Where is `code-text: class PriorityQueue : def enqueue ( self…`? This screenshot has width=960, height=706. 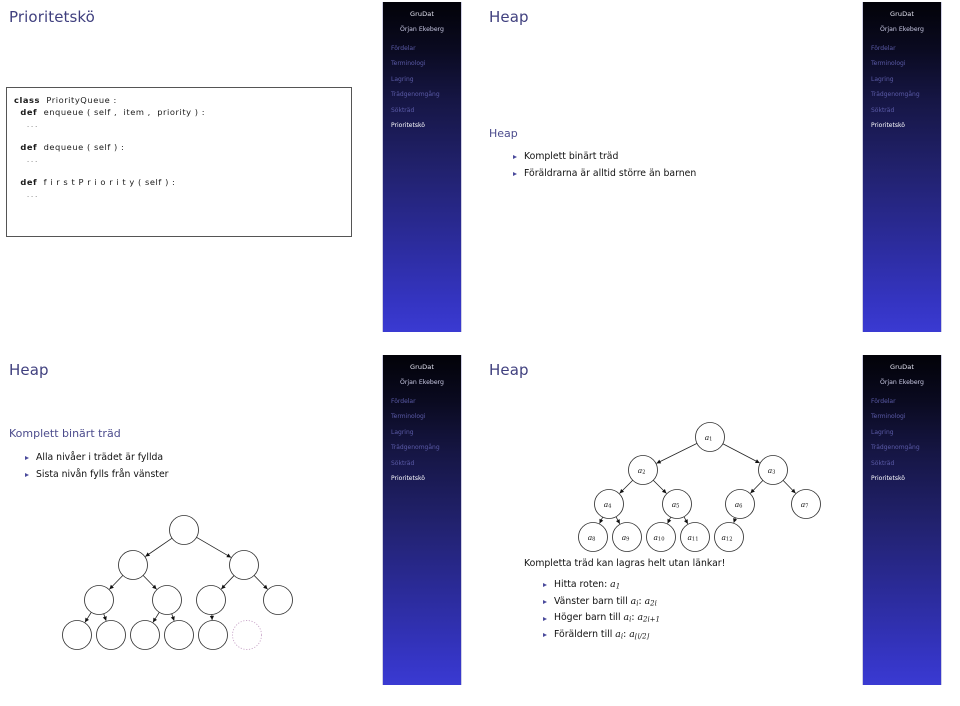 code-text: class PriorityQueue : def enqueue ( self… is located at coordinates (110, 147).